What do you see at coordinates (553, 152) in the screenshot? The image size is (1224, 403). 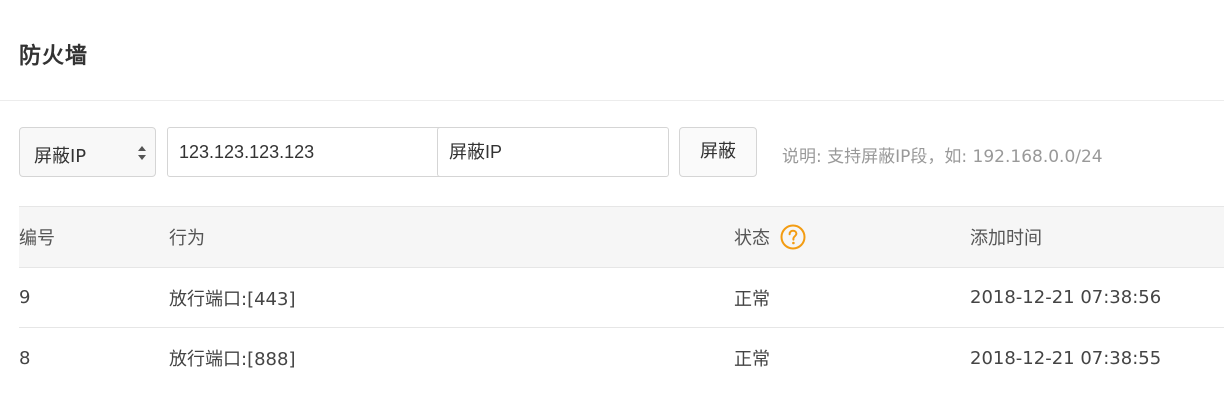 I see `note-input: 屏蔽IP` at bounding box center [553, 152].